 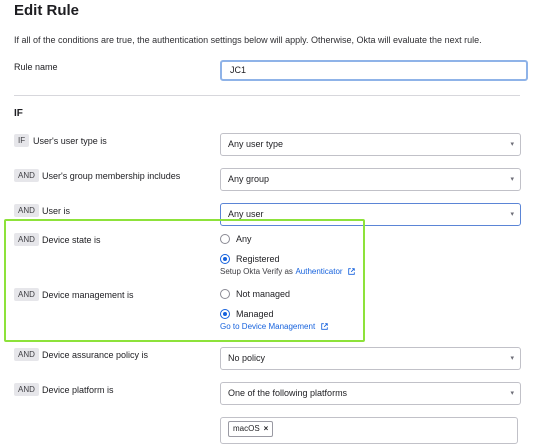 What do you see at coordinates (370, 393) in the screenshot?
I see `device-platform-select: One of the following platforms ▾` at bounding box center [370, 393].